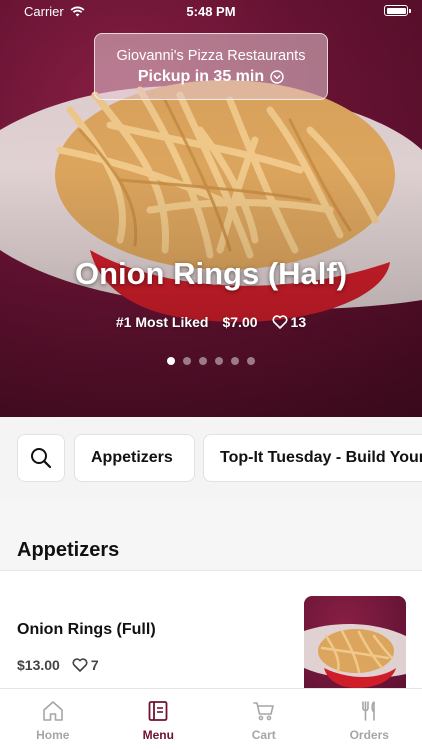  I want to click on pickup-time: Pickup in 35 min, so click(201, 76).